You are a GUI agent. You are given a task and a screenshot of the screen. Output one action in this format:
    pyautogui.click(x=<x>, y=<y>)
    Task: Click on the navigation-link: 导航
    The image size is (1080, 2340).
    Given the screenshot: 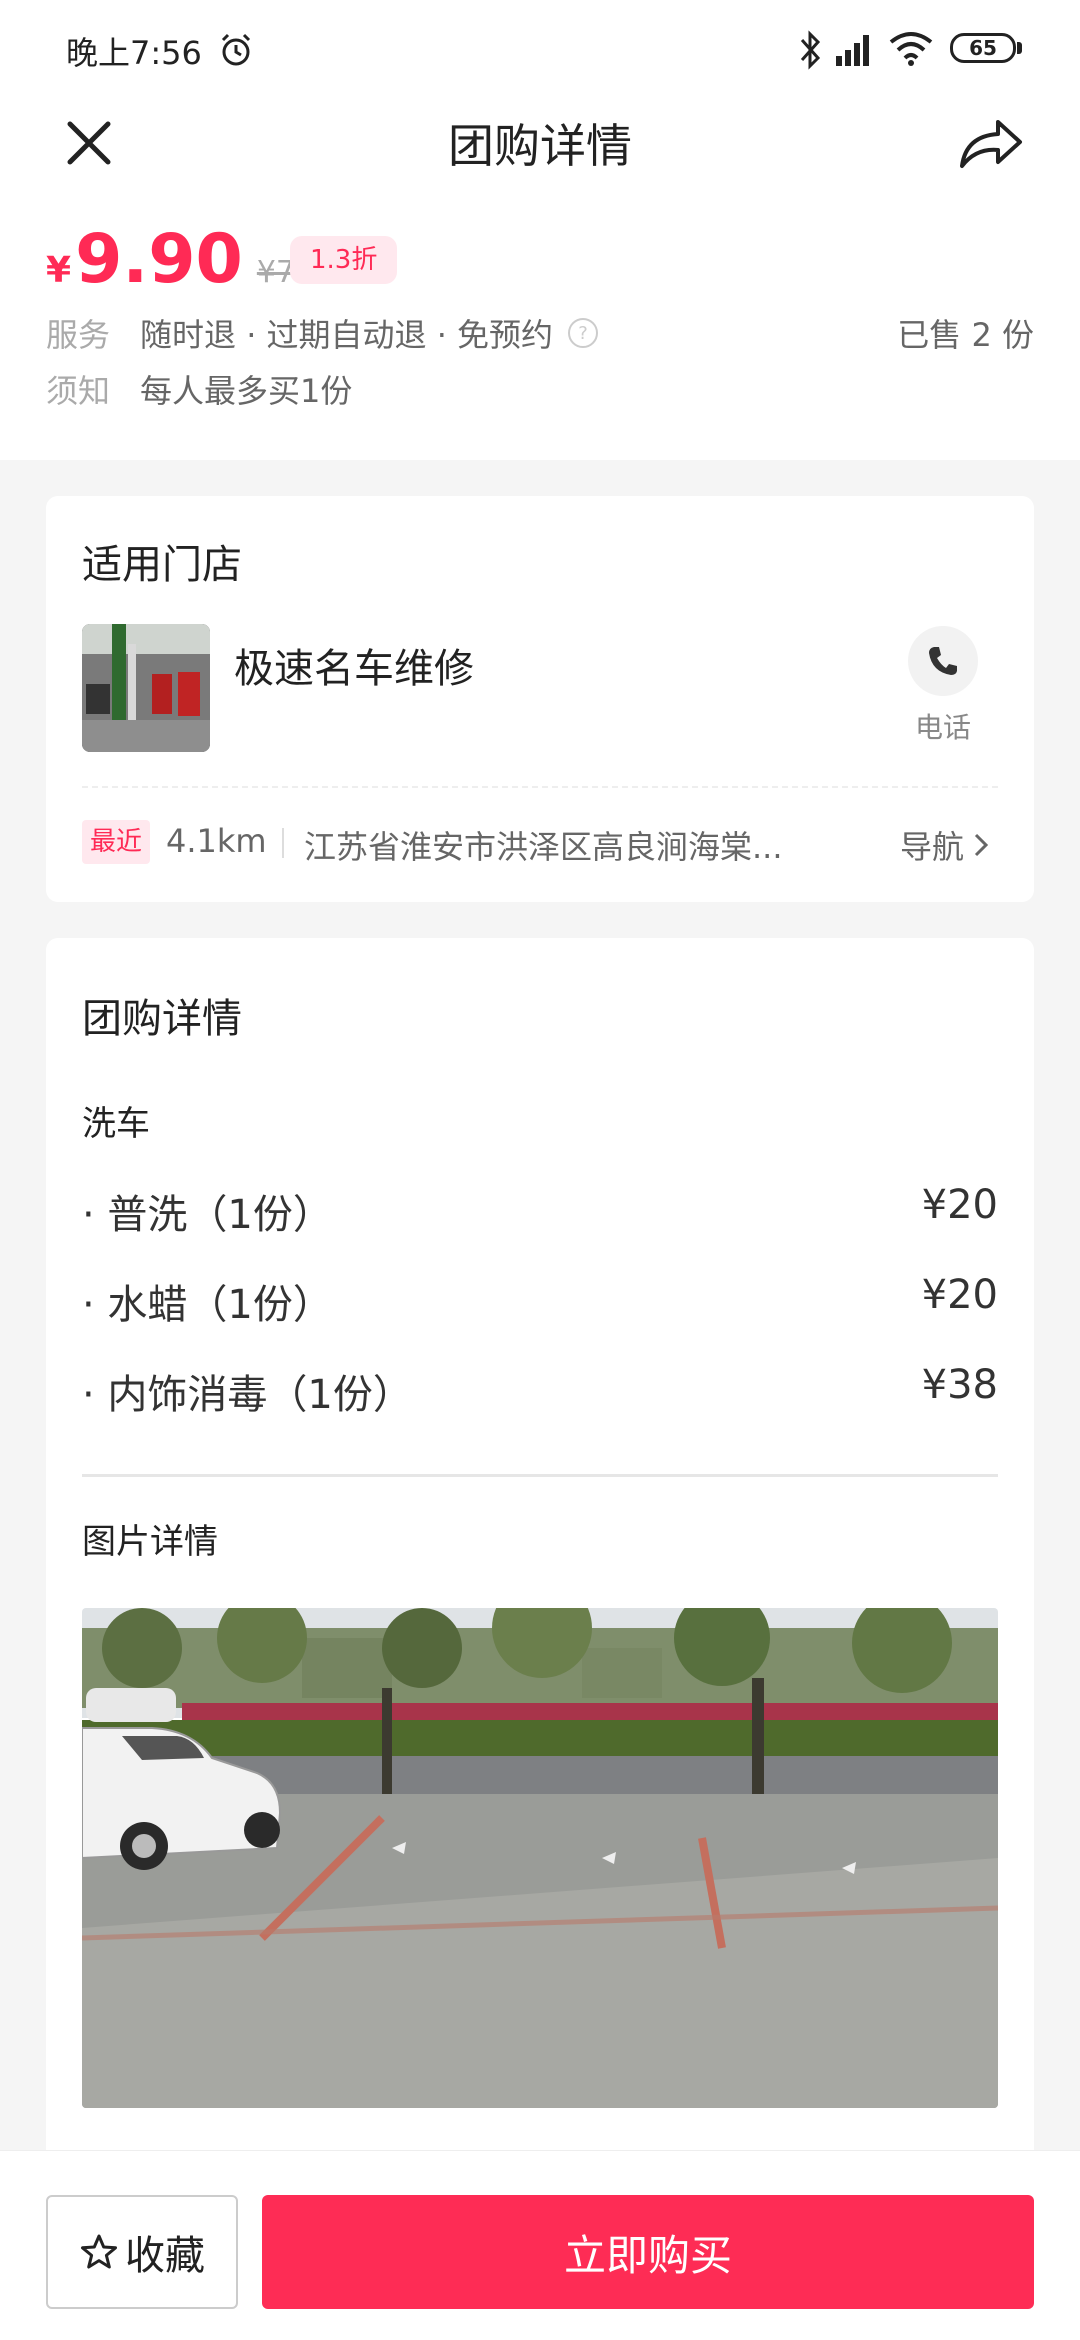 What is the action you would take?
    pyautogui.click(x=946, y=845)
    